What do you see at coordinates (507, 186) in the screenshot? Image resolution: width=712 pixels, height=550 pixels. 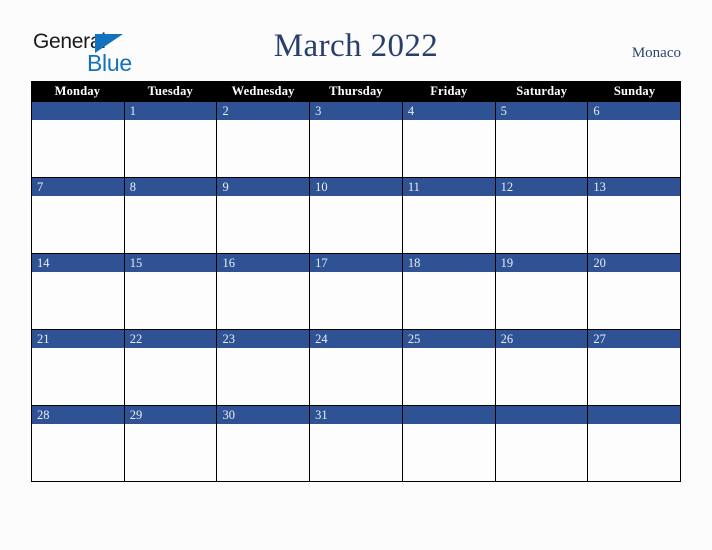 I see `day-number: 12` at bounding box center [507, 186].